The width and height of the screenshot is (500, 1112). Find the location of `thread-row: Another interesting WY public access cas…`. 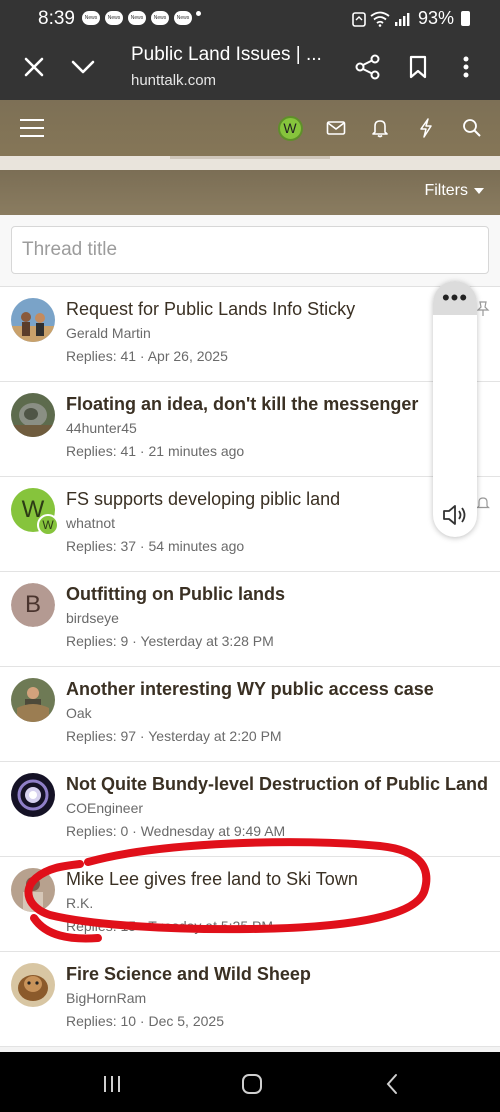

thread-row: Another interesting WY public access cas… is located at coordinates (250, 714).